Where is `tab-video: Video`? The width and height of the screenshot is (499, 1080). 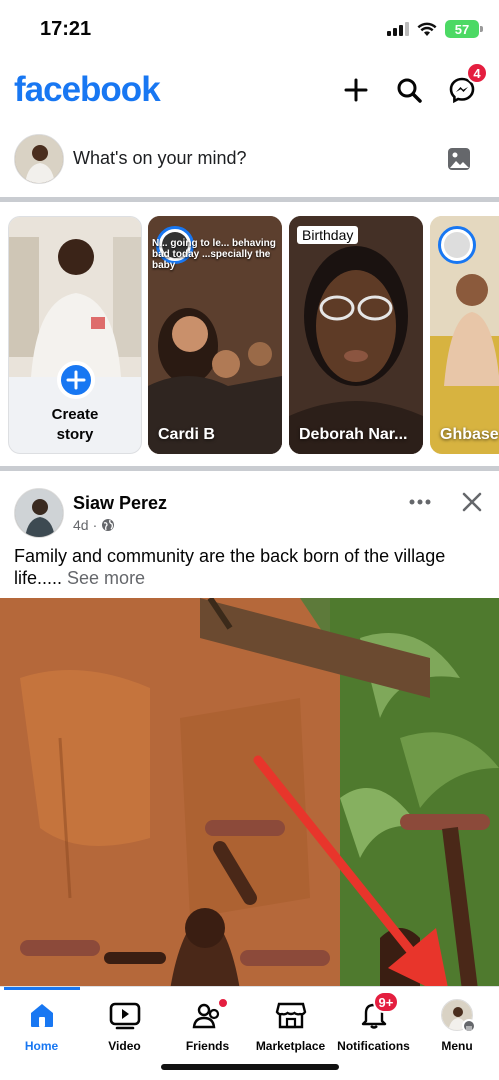
tab-video: Video is located at coordinates (124, 1022).